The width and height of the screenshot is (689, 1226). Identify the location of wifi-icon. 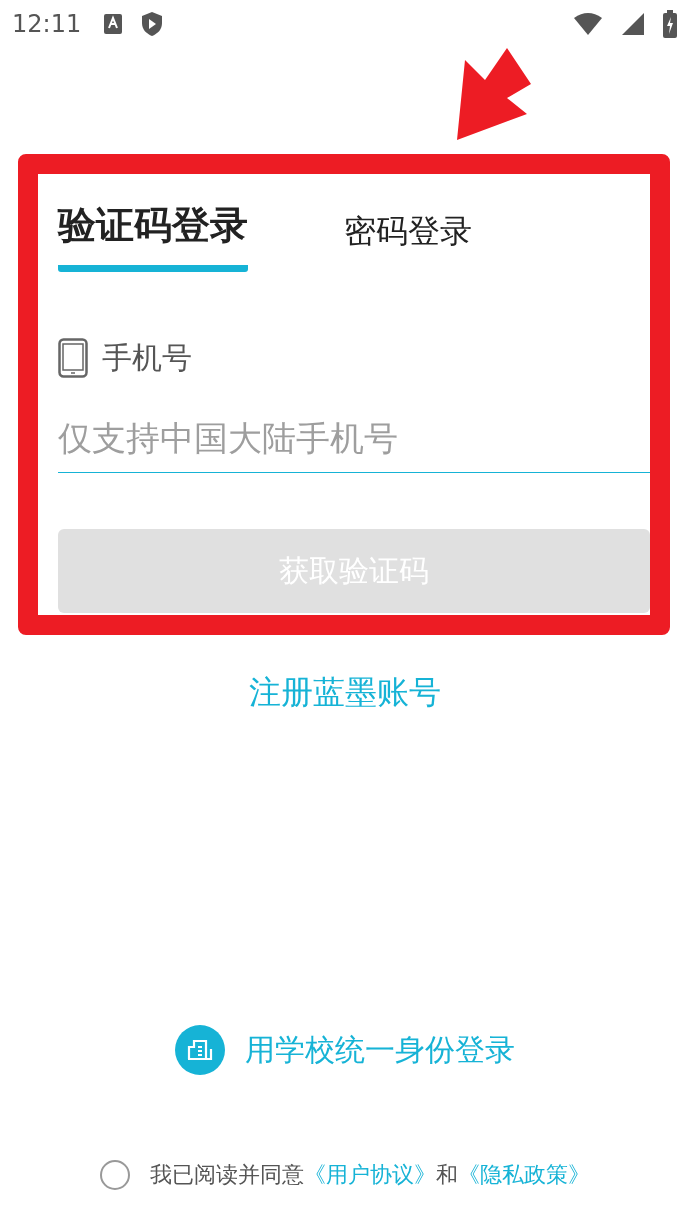
(588, 24).